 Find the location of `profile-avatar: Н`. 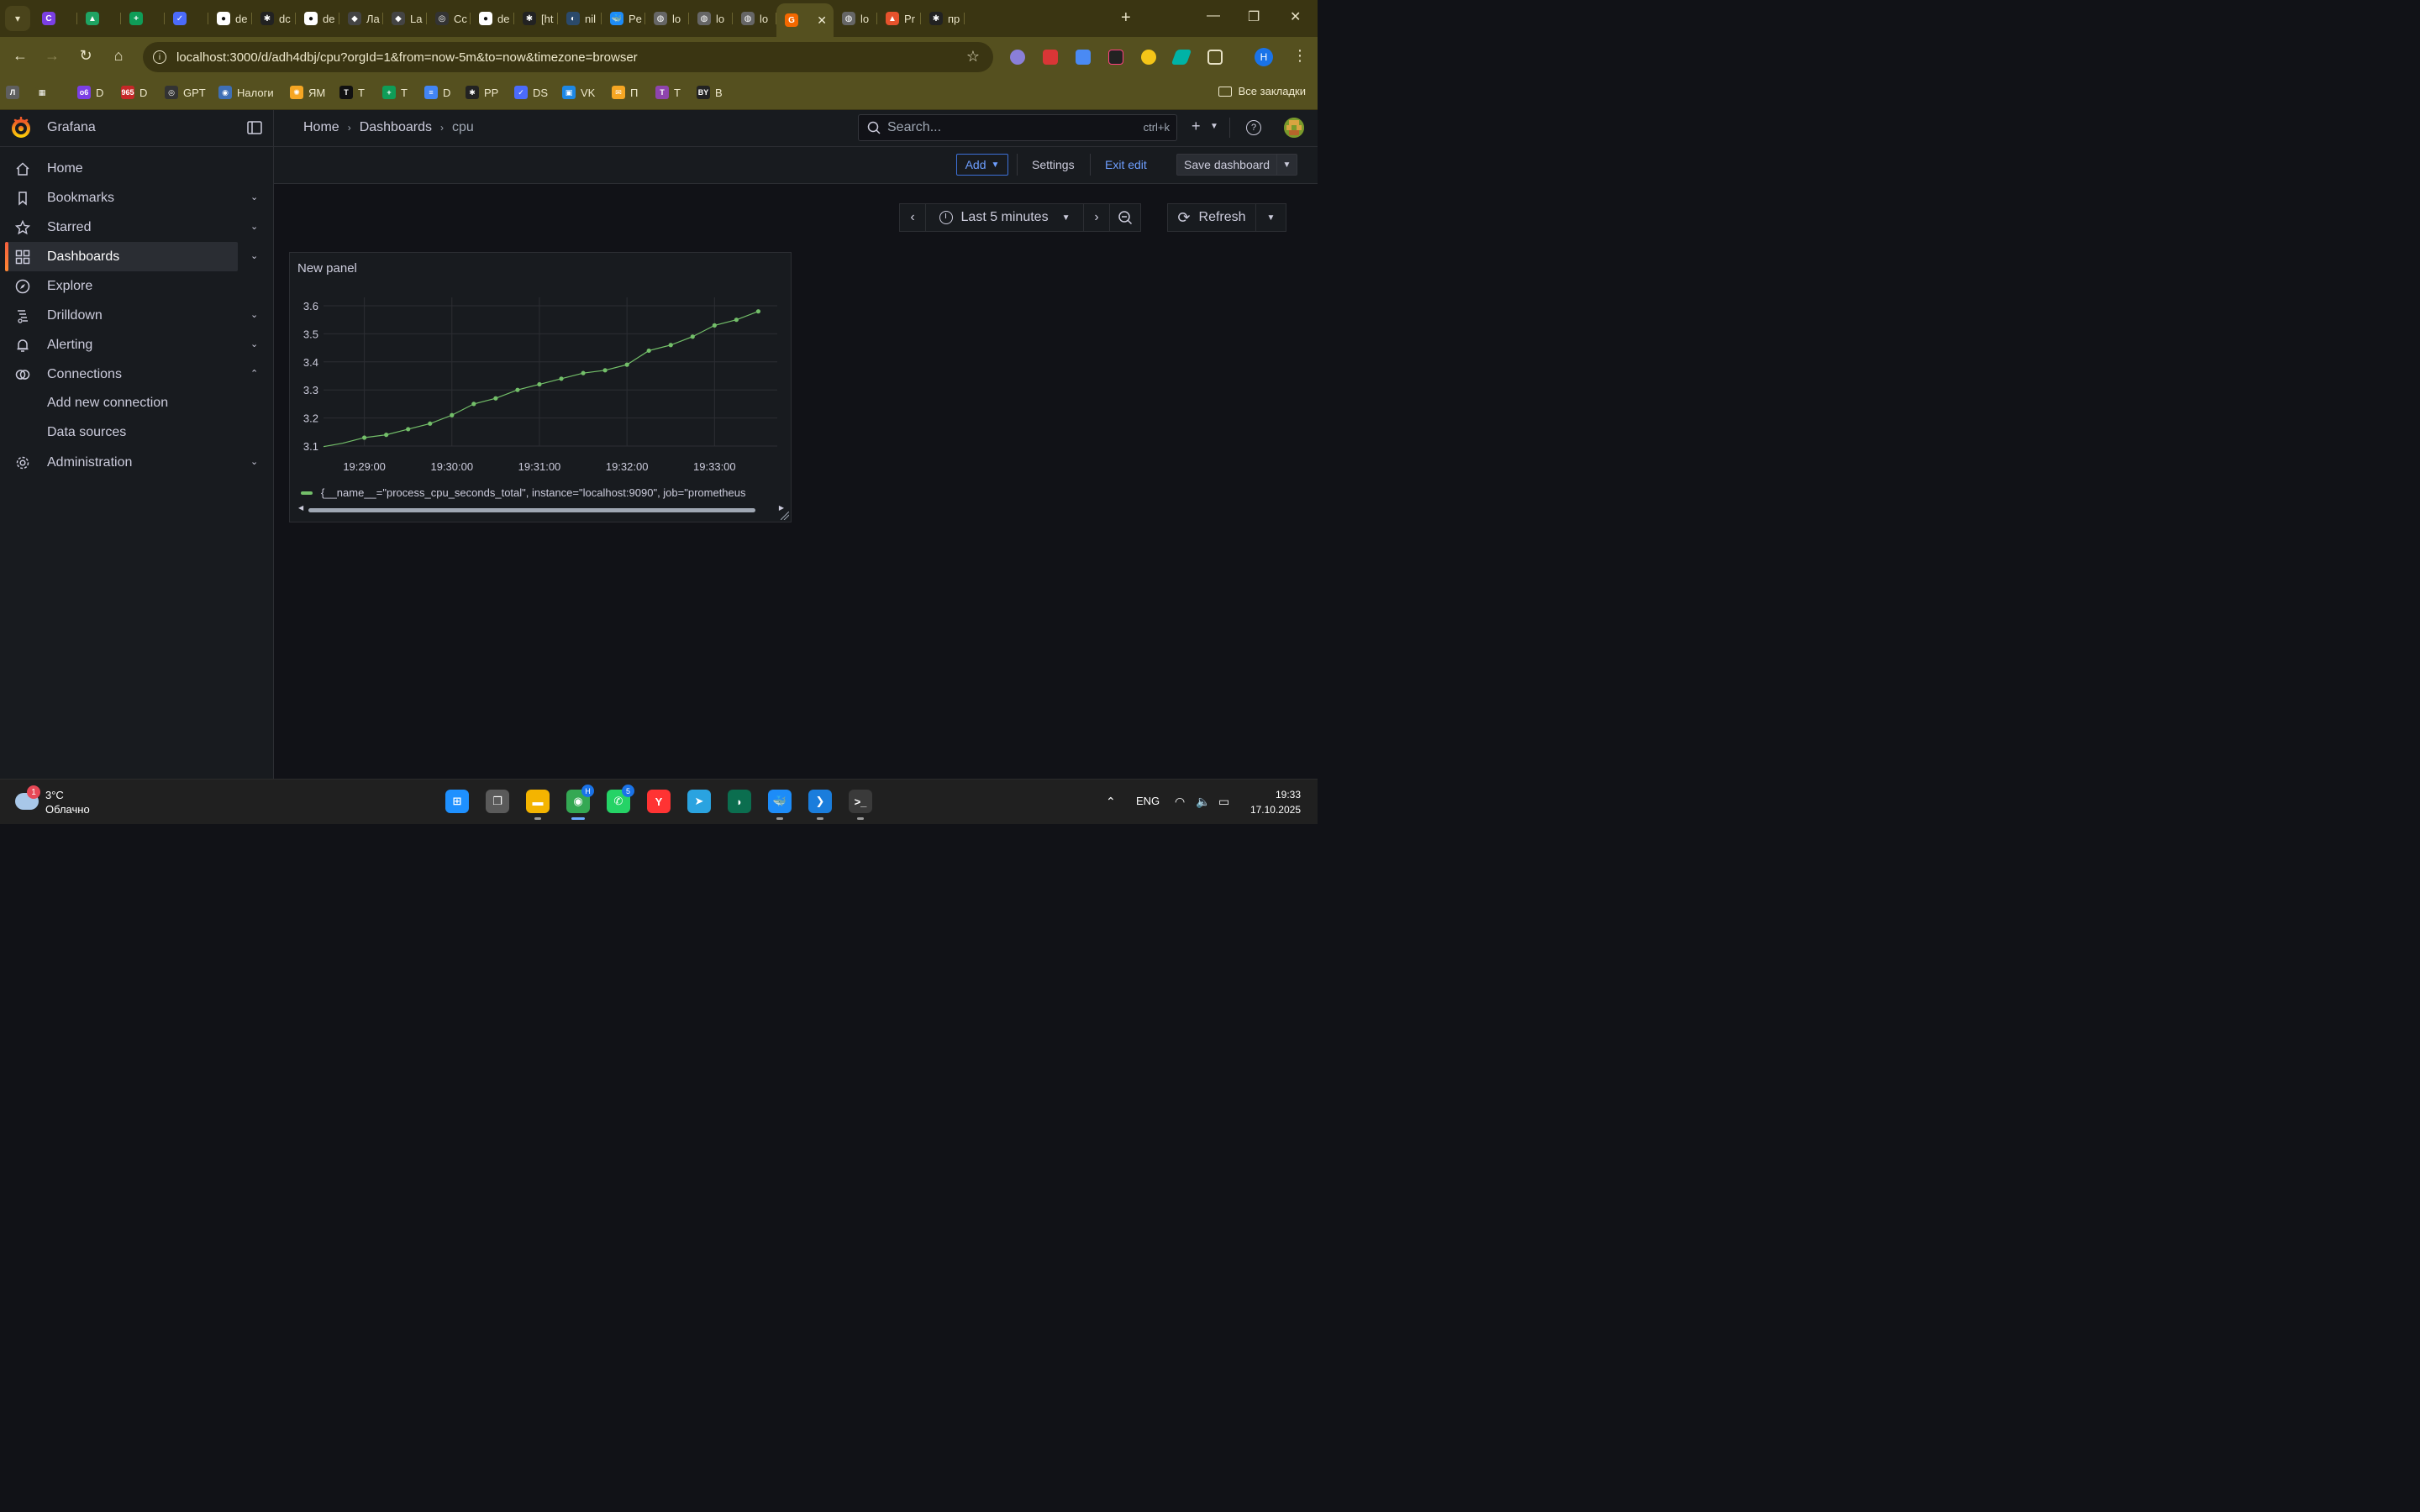

profile-avatar: Н is located at coordinates (1264, 57).